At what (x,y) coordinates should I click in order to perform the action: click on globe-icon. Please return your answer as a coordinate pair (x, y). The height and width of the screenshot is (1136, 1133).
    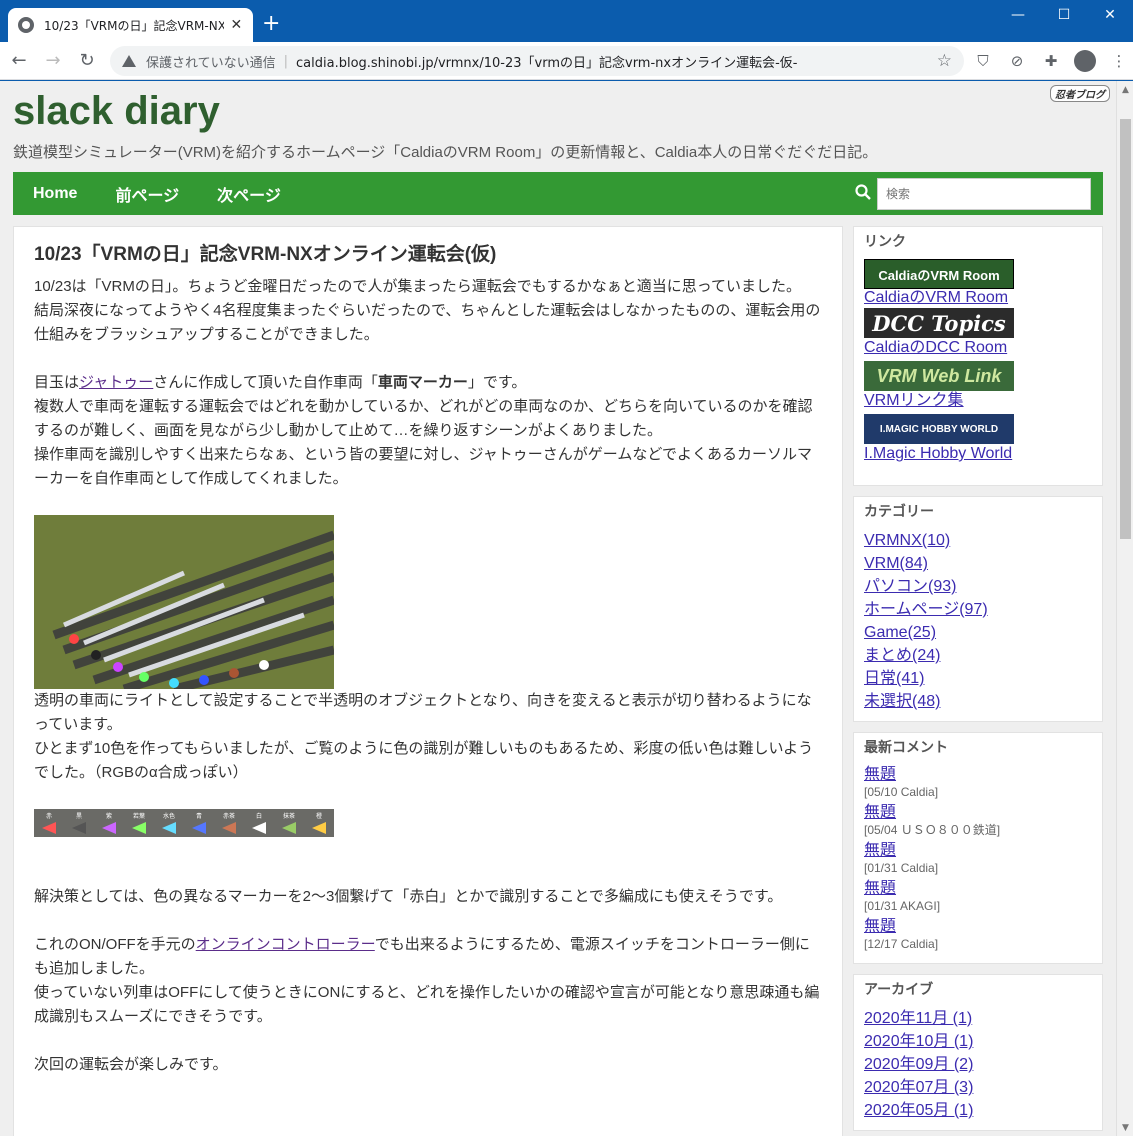
    Looking at the image, I should click on (26, 25).